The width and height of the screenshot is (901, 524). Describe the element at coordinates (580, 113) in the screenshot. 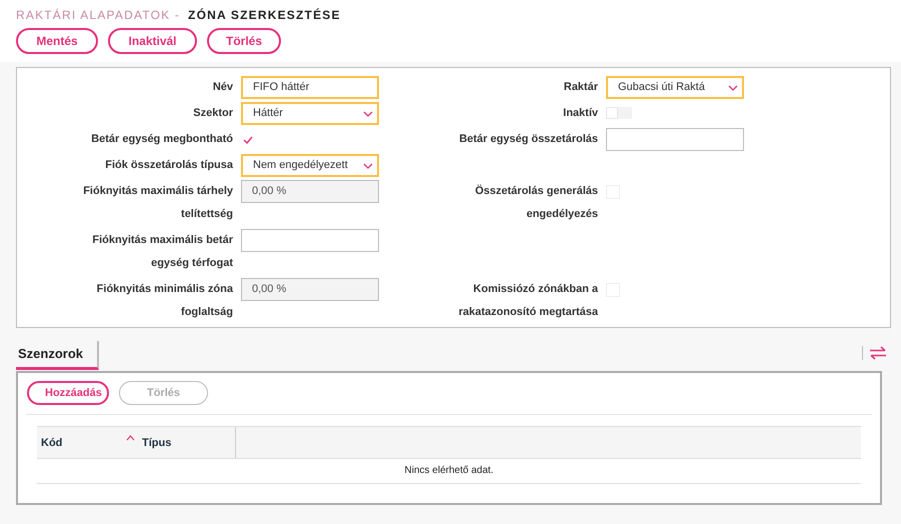

I see `field-label: Inaktív` at that location.